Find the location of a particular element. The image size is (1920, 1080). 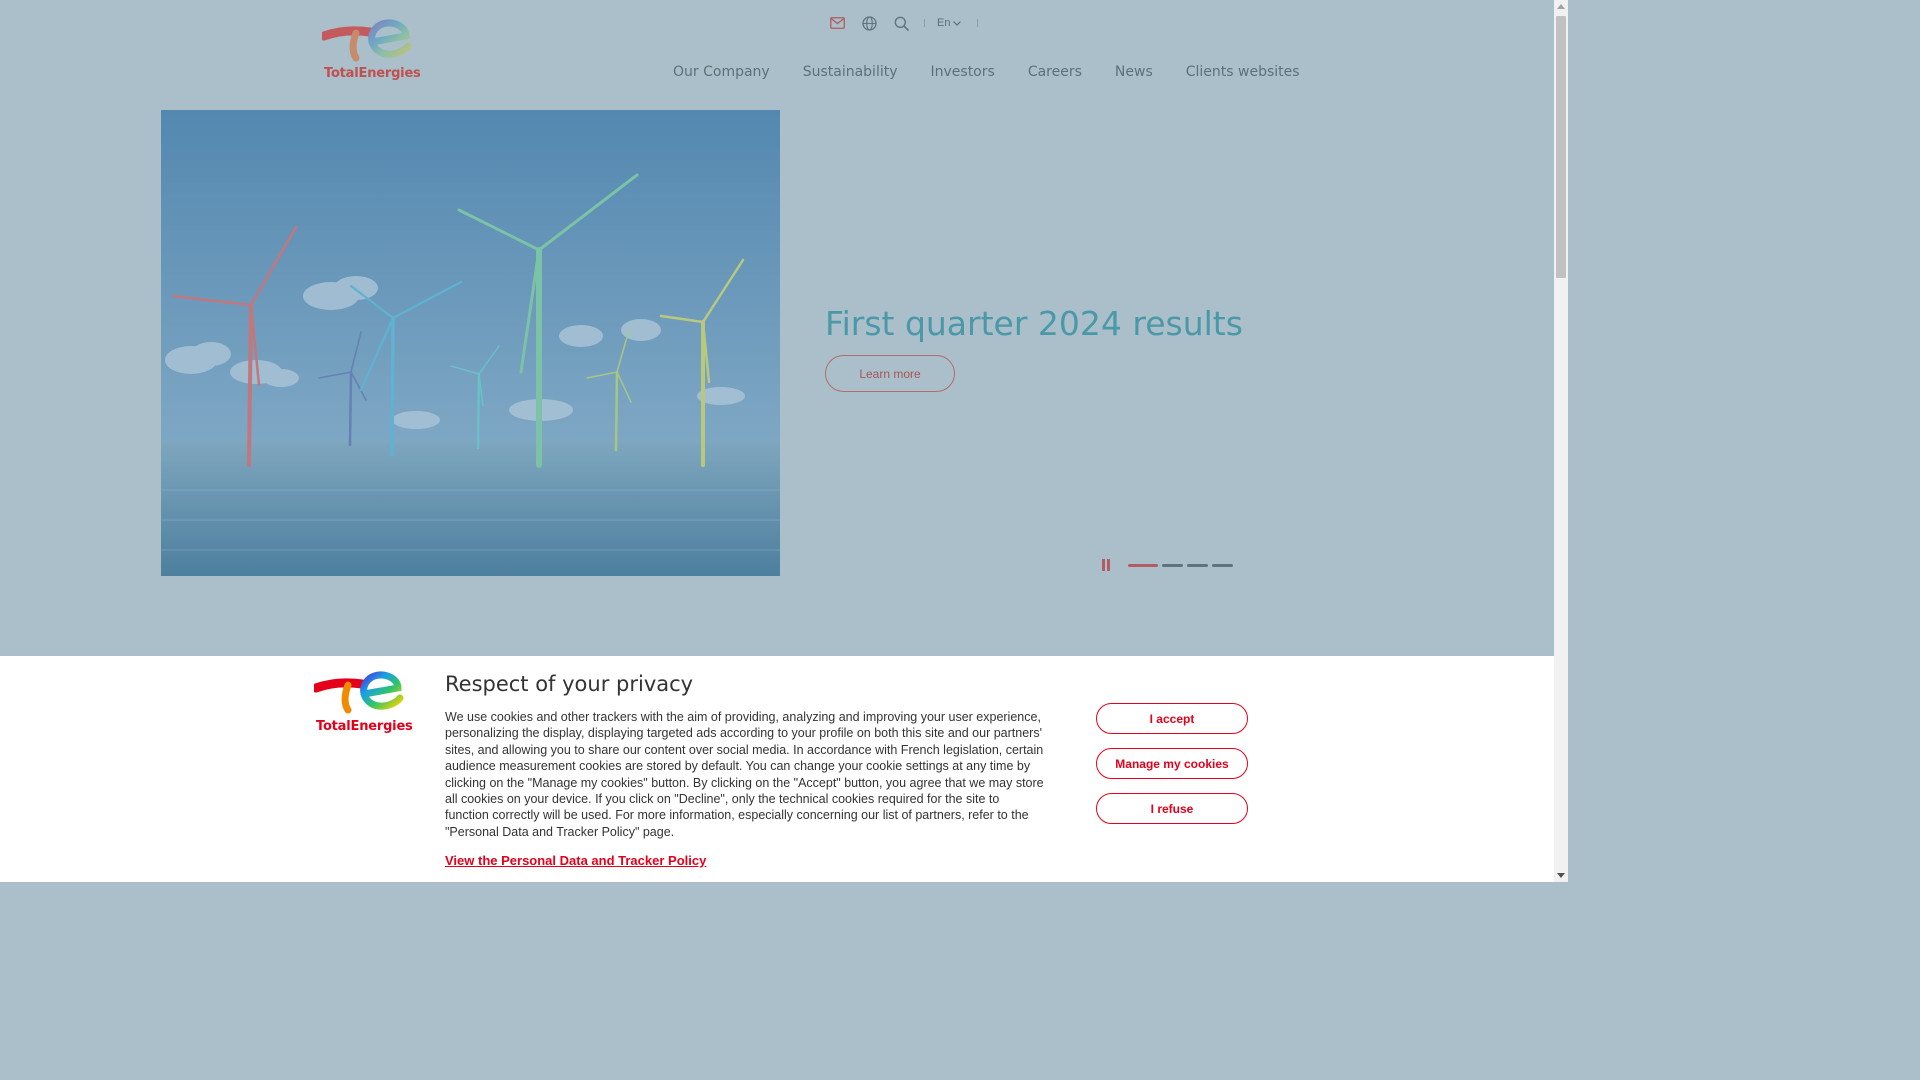

utility-bar: En is located at coordinates (908, 23).